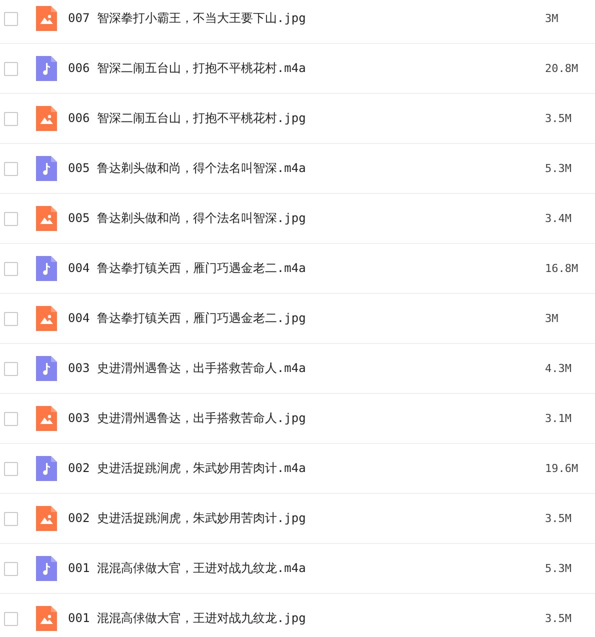 The height and width of the screenshot is (637, 595). I want to click on file-name: 007 智深拳打小霸王，不当大王要下山.jpg, so click(306, 18).